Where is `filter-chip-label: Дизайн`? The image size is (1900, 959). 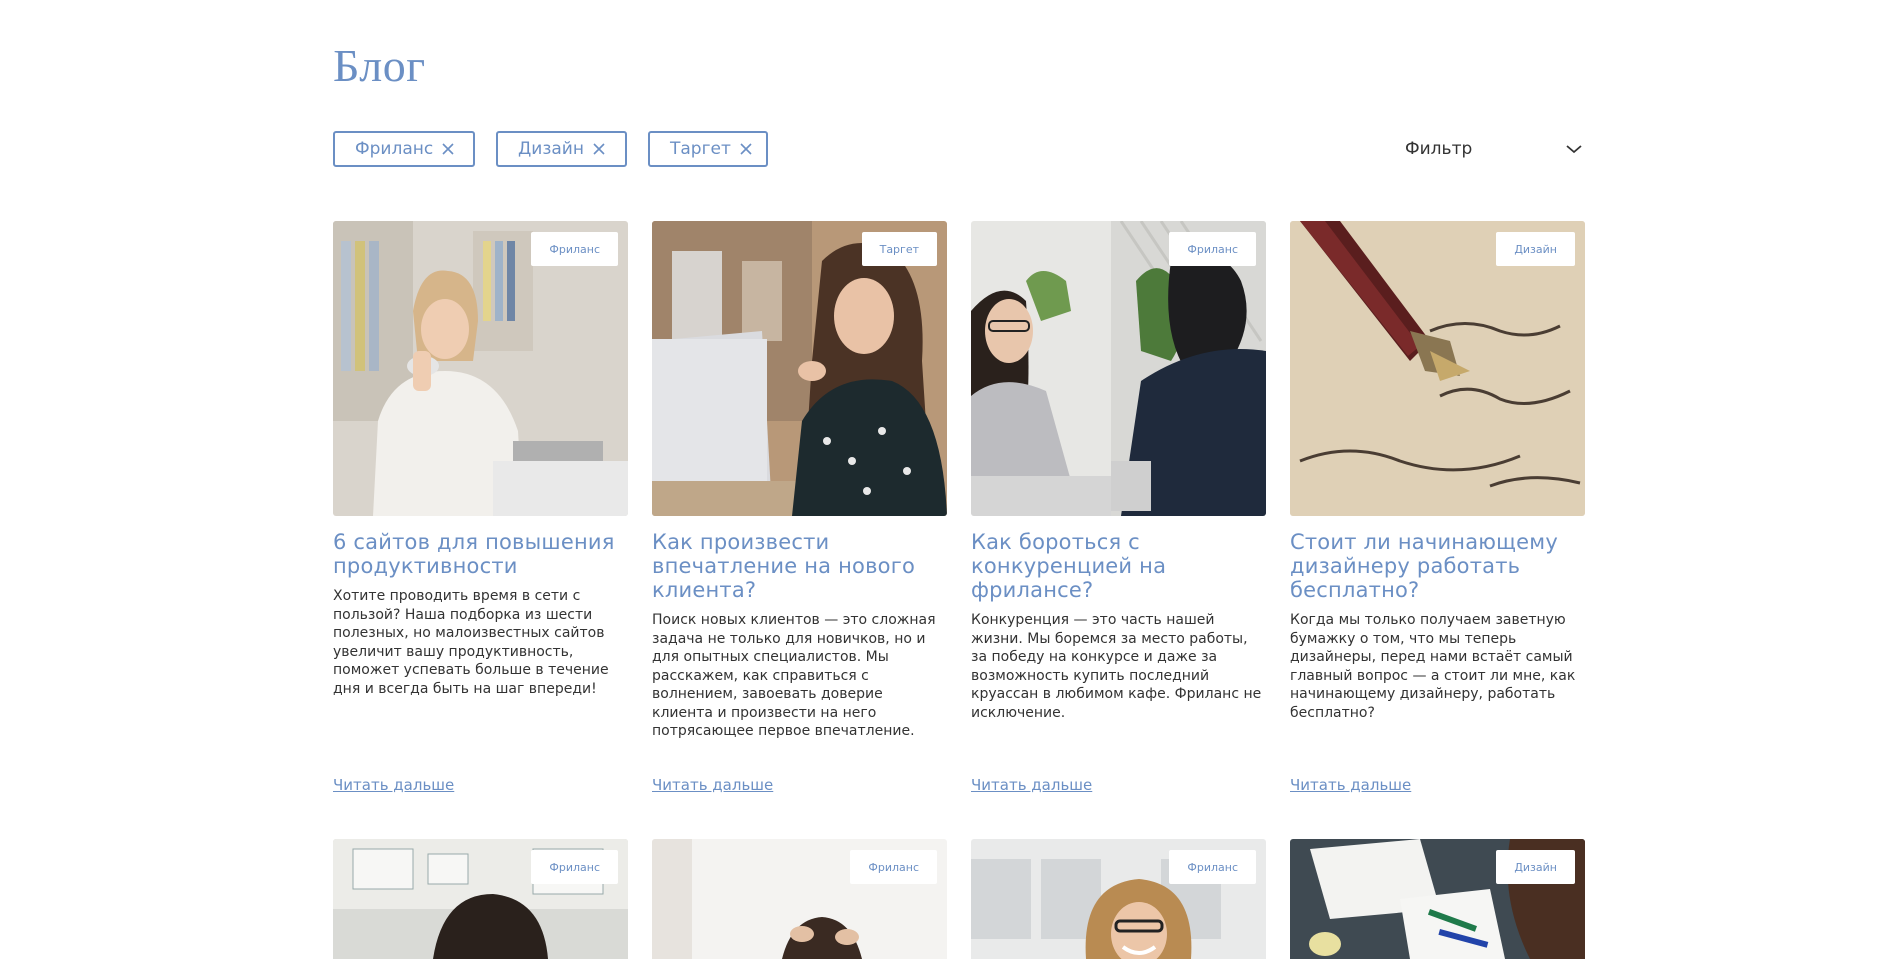 filter-chip-label: Дизайн is located at coordinates (551, 149).